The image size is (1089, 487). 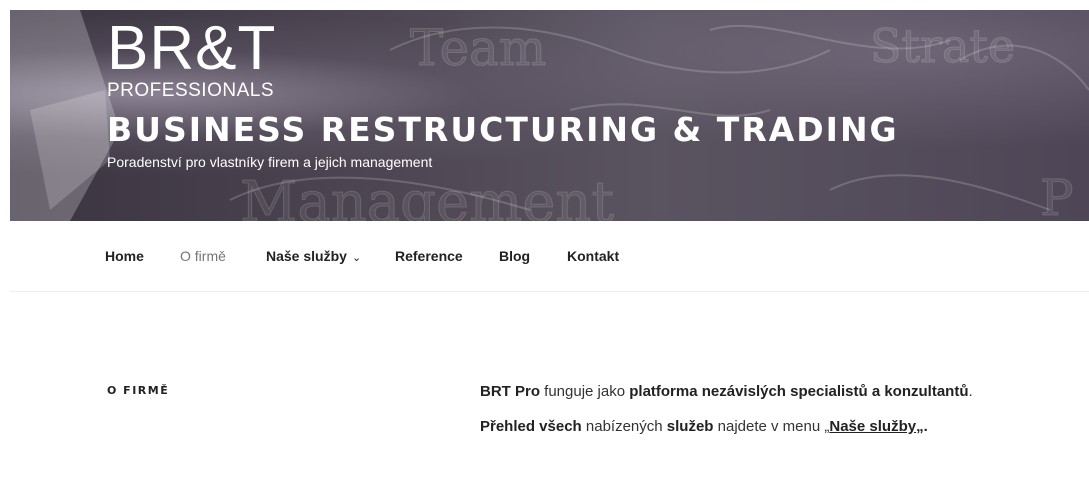 I want to click on chevron-down-icon: ⌄, so click(x=356, y=258).